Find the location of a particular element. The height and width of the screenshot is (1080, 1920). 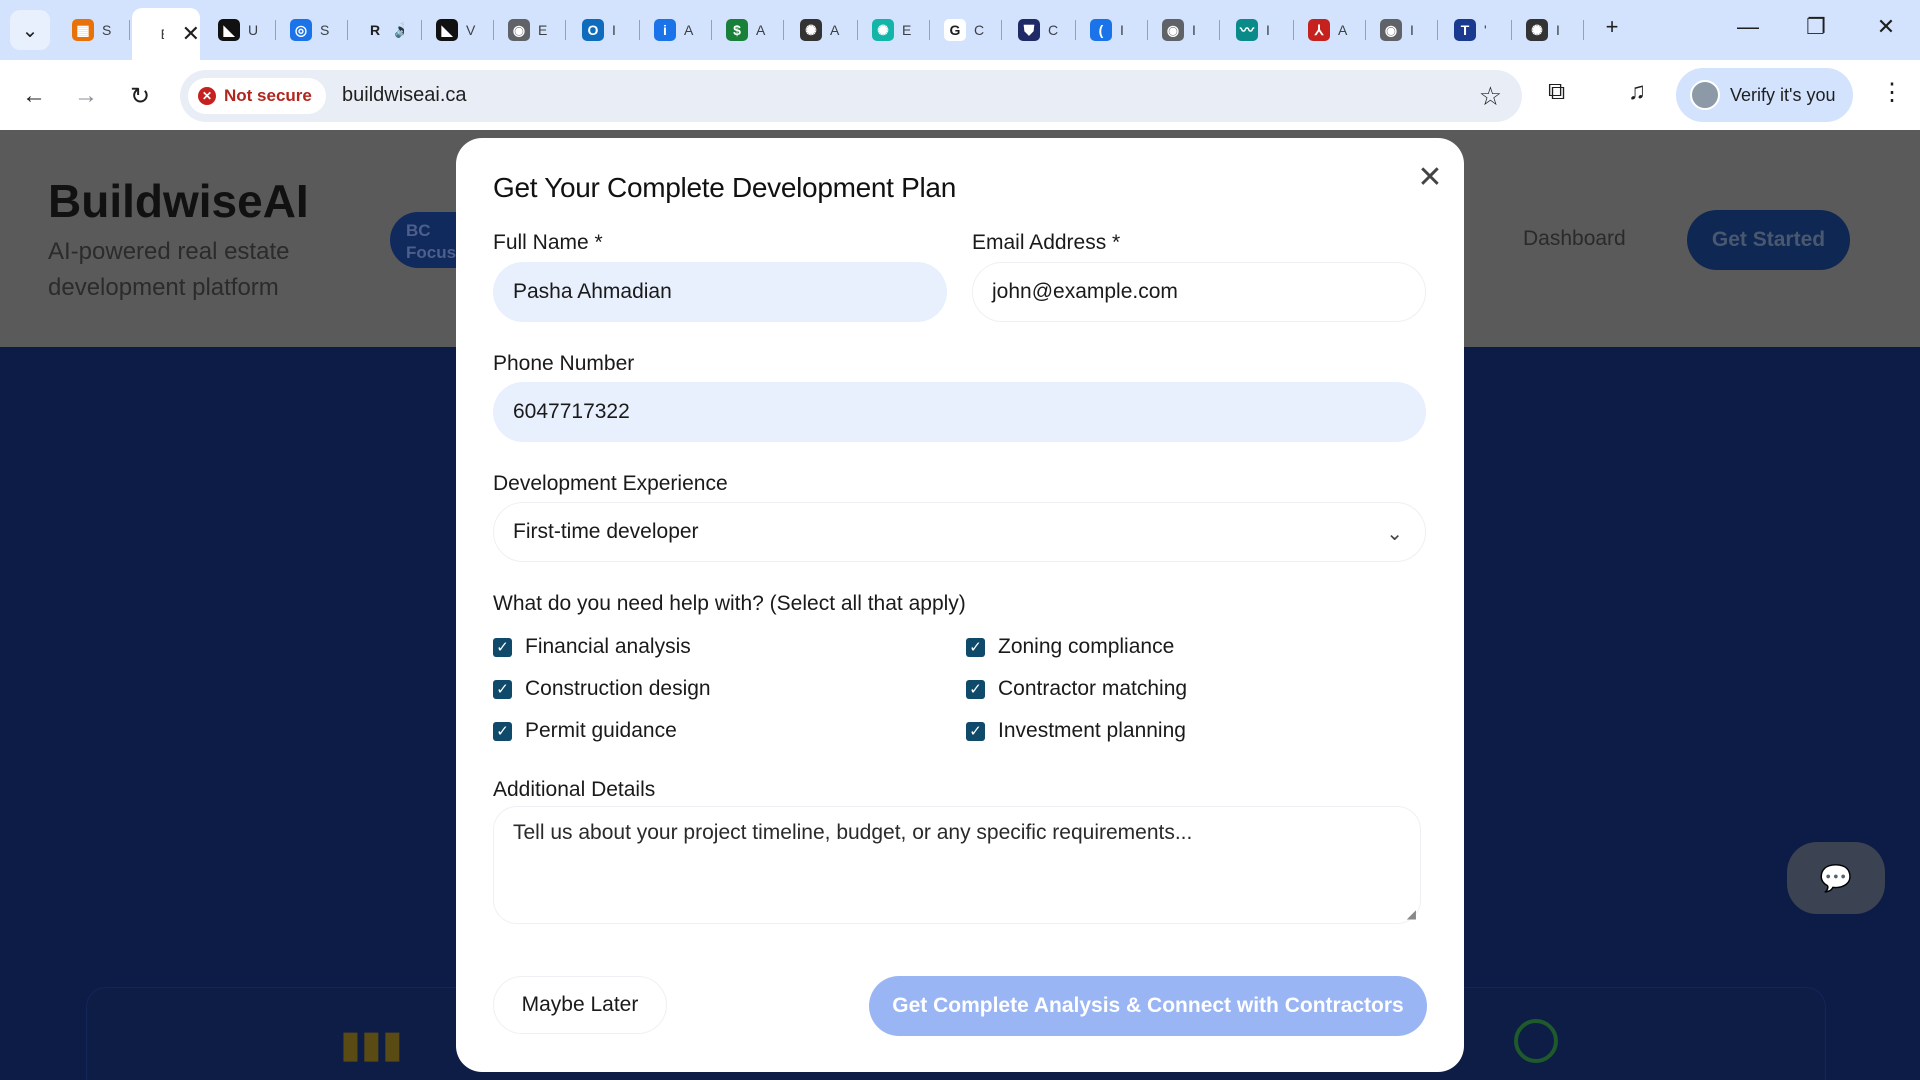

url-text: buildwiseai.ca is located at coordinates (404, 95).